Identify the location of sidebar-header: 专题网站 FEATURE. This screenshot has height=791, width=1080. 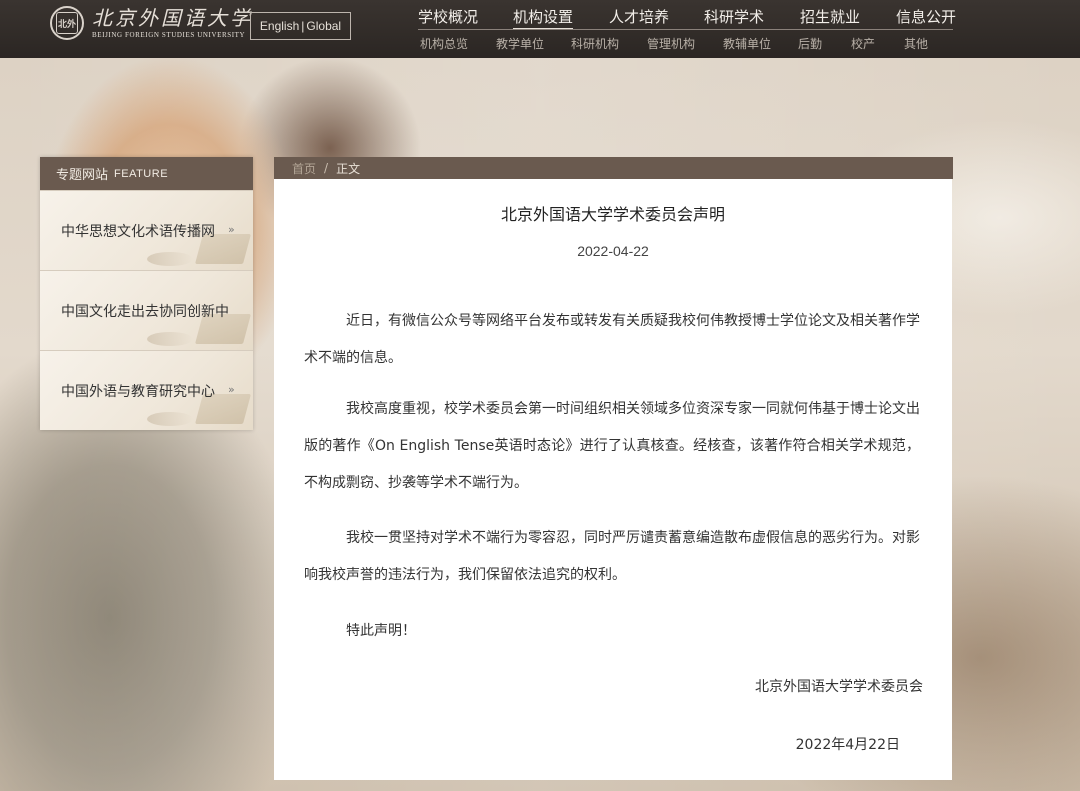
(146, 173).